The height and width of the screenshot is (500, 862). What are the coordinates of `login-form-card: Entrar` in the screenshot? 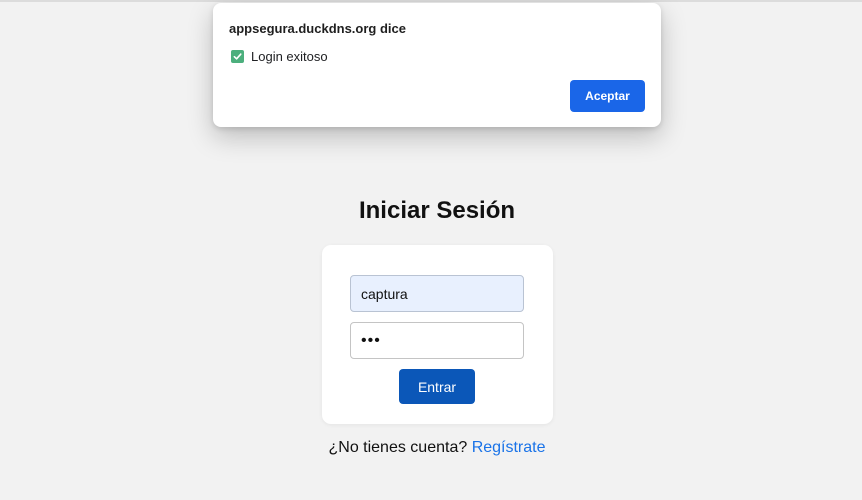 It's located at (437, 334).